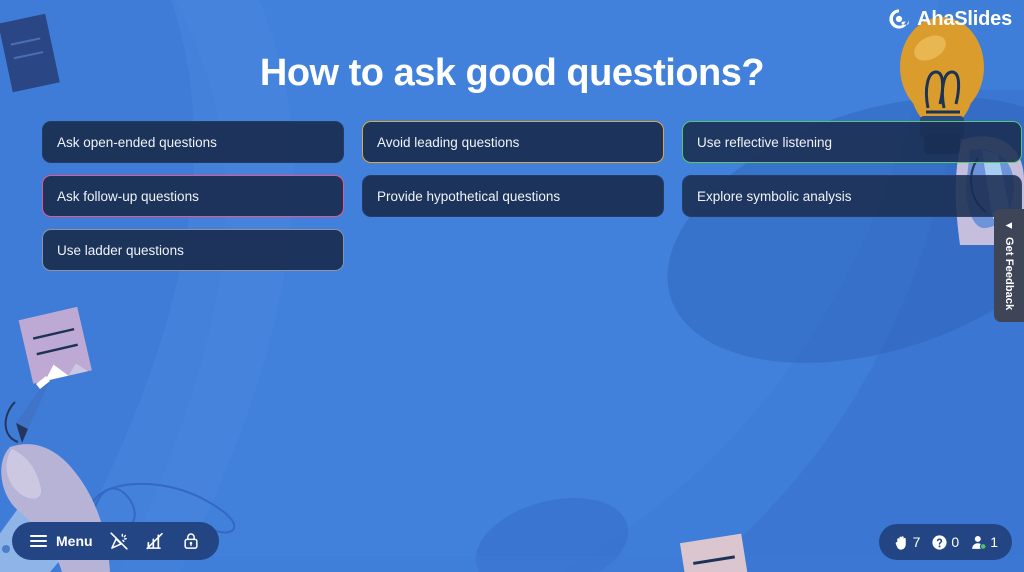 This screenshot has width=1024, height=572. I want to click on raised-hands-count: 7, so click(916, 542).